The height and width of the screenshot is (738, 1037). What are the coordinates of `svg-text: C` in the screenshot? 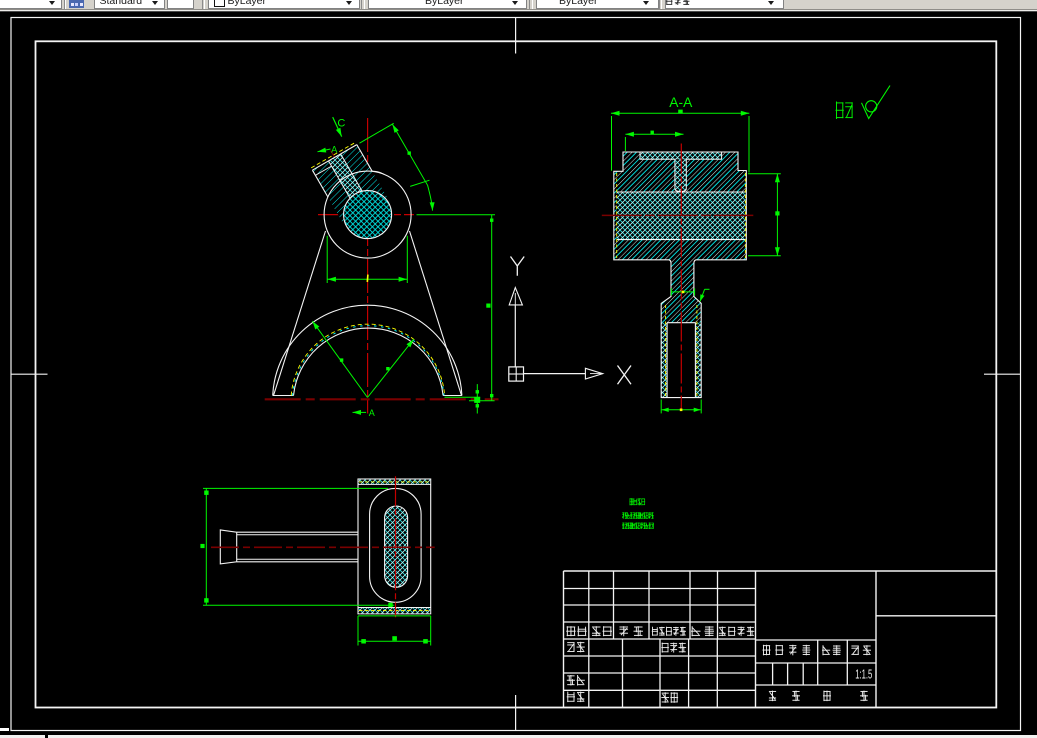 It's located at (341, 123).